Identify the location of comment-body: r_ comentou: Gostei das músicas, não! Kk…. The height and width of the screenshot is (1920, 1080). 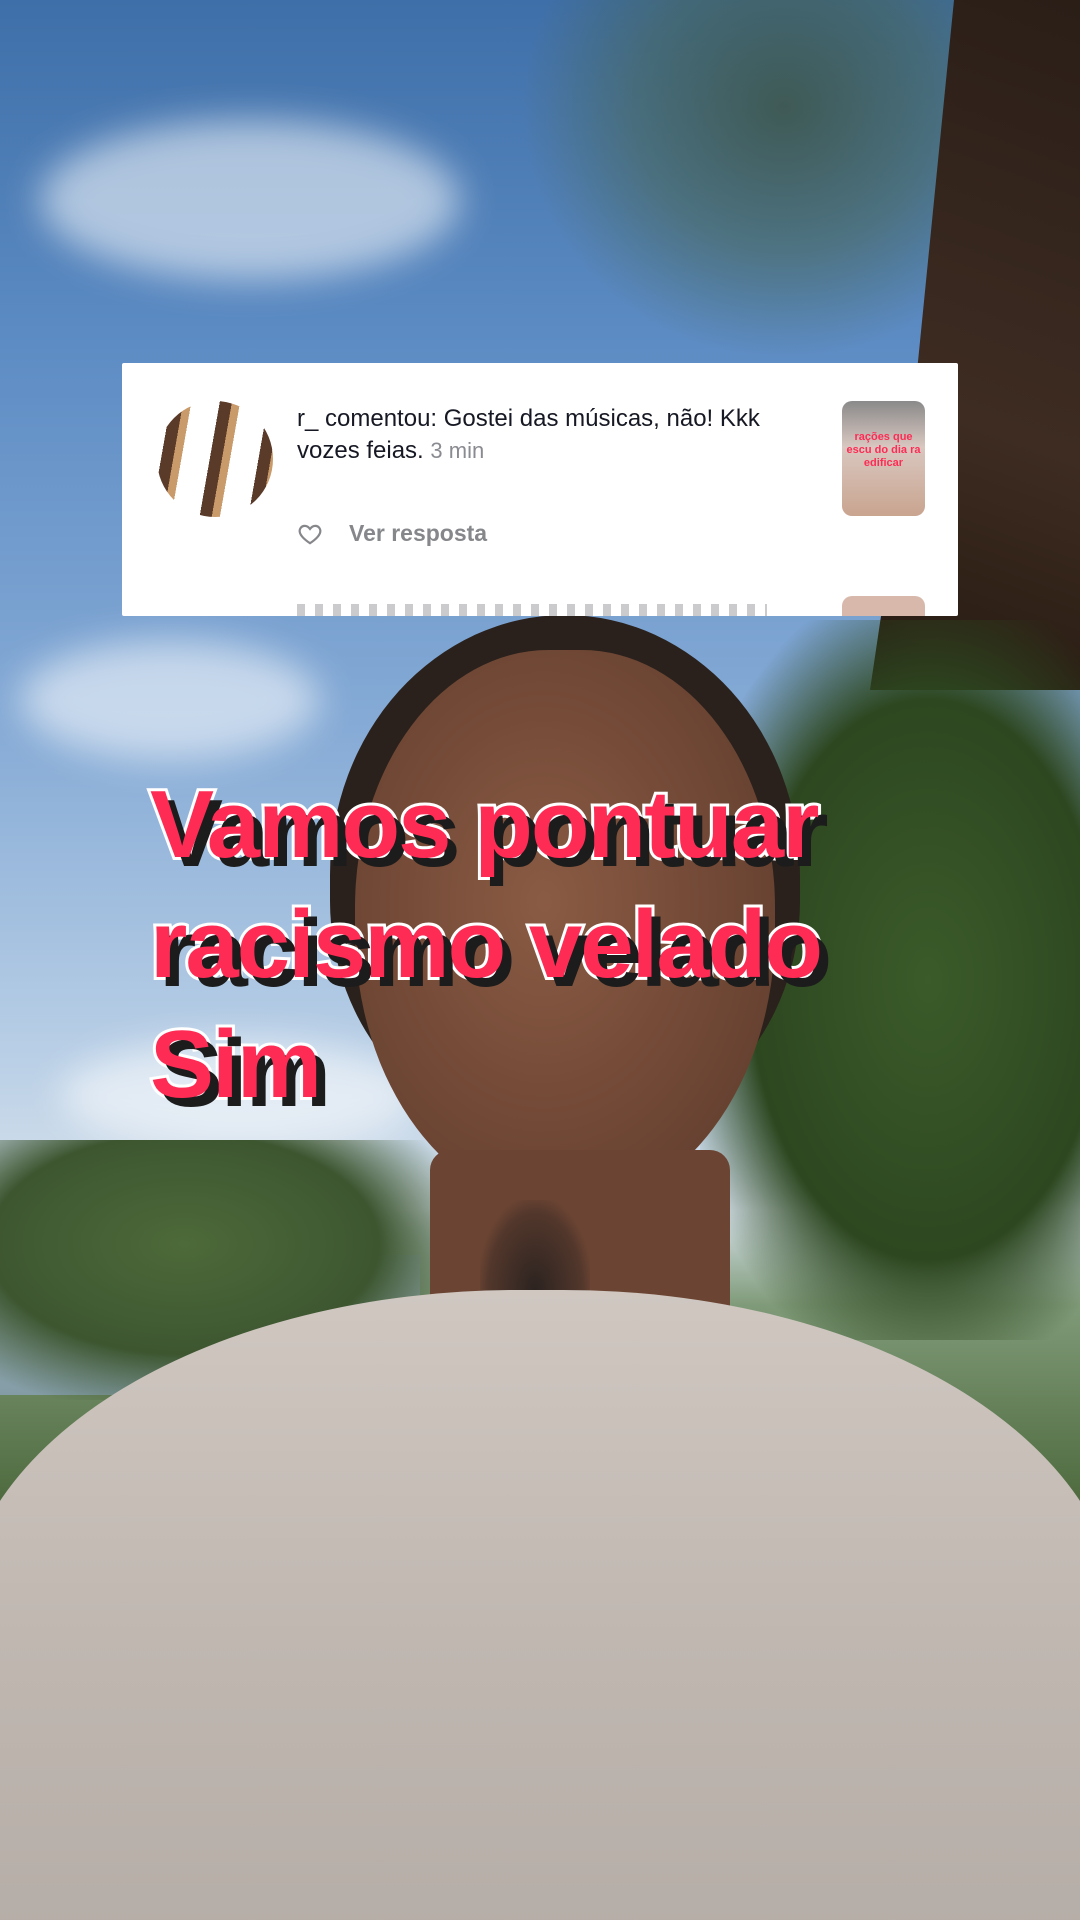
(547, 435).